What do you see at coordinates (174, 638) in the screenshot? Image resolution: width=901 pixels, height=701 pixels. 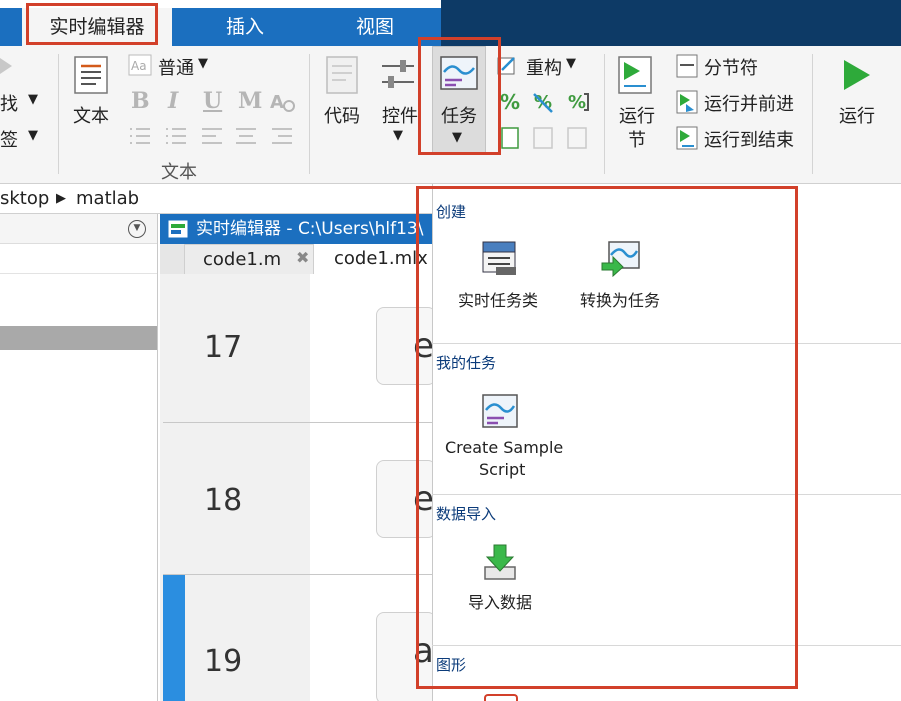 I see `active-section-indicator` at bounding box center [174, 638].